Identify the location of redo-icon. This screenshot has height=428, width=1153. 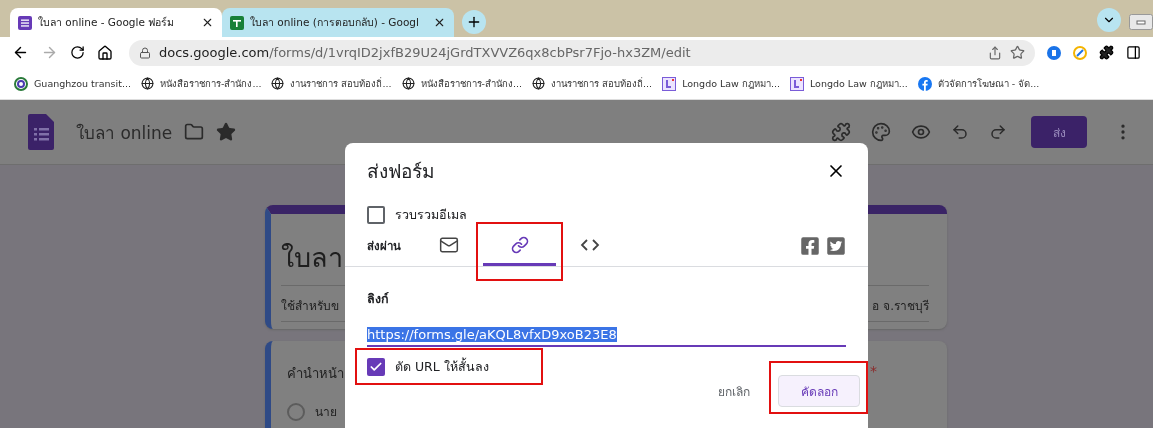
(998, 132).